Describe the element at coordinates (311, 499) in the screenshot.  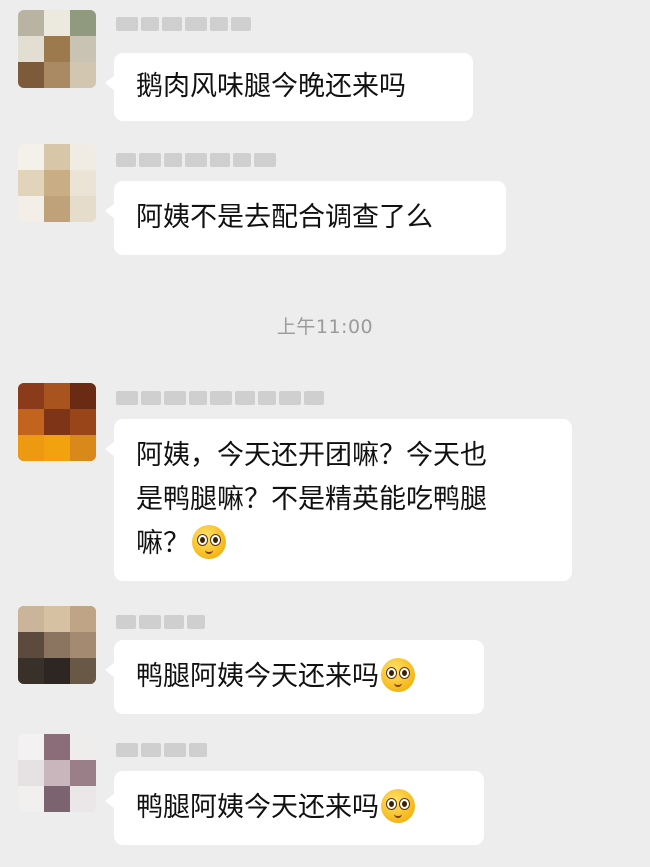
I see `message-text-line: 是鸭腿嘛？不是精英能吃鸭腿` at that location.